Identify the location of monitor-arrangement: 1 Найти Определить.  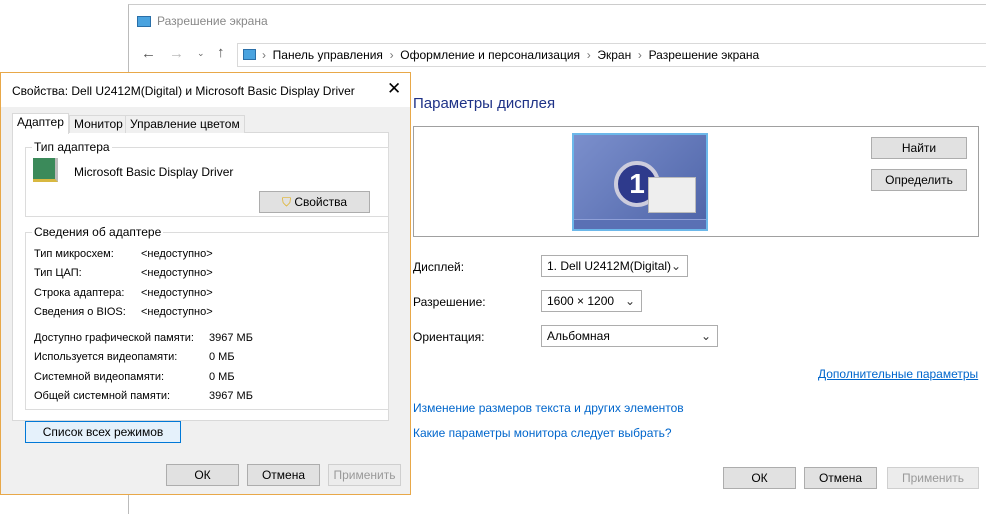
(696, 181).